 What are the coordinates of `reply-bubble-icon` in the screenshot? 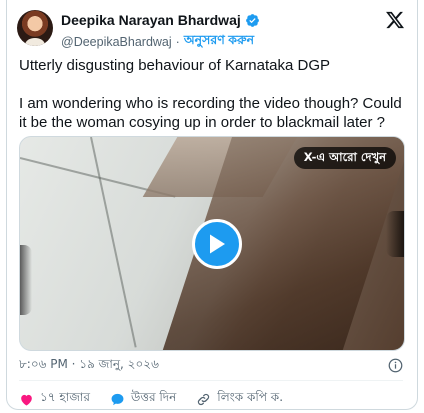 It's located at (117, 399).